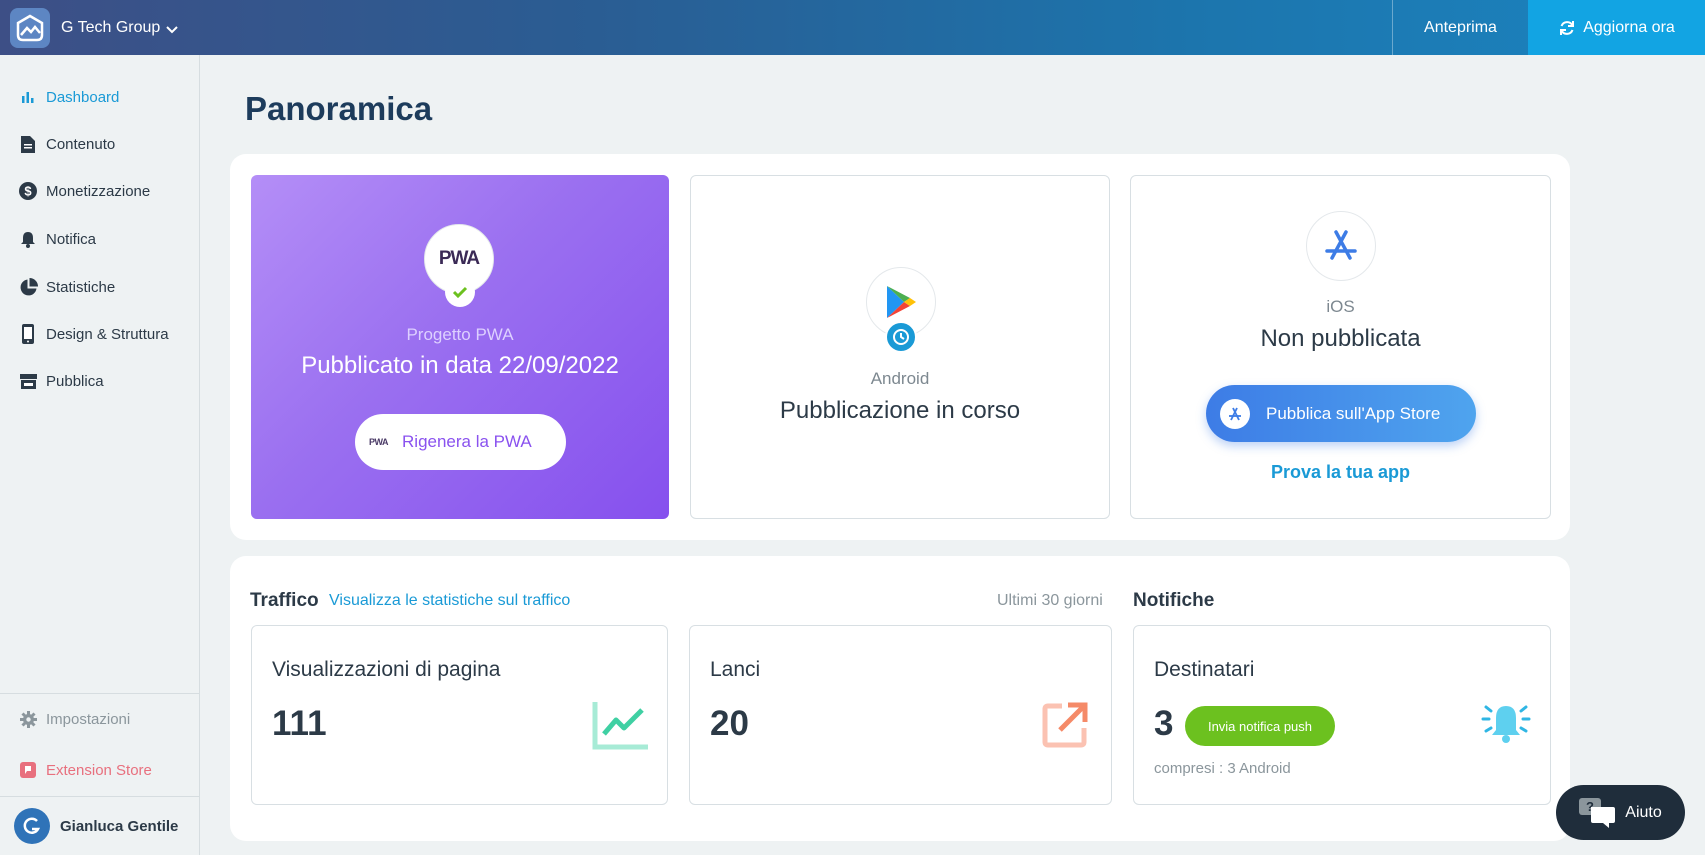  I want to click on launches-card: Lanci 20, so click(900, 715).